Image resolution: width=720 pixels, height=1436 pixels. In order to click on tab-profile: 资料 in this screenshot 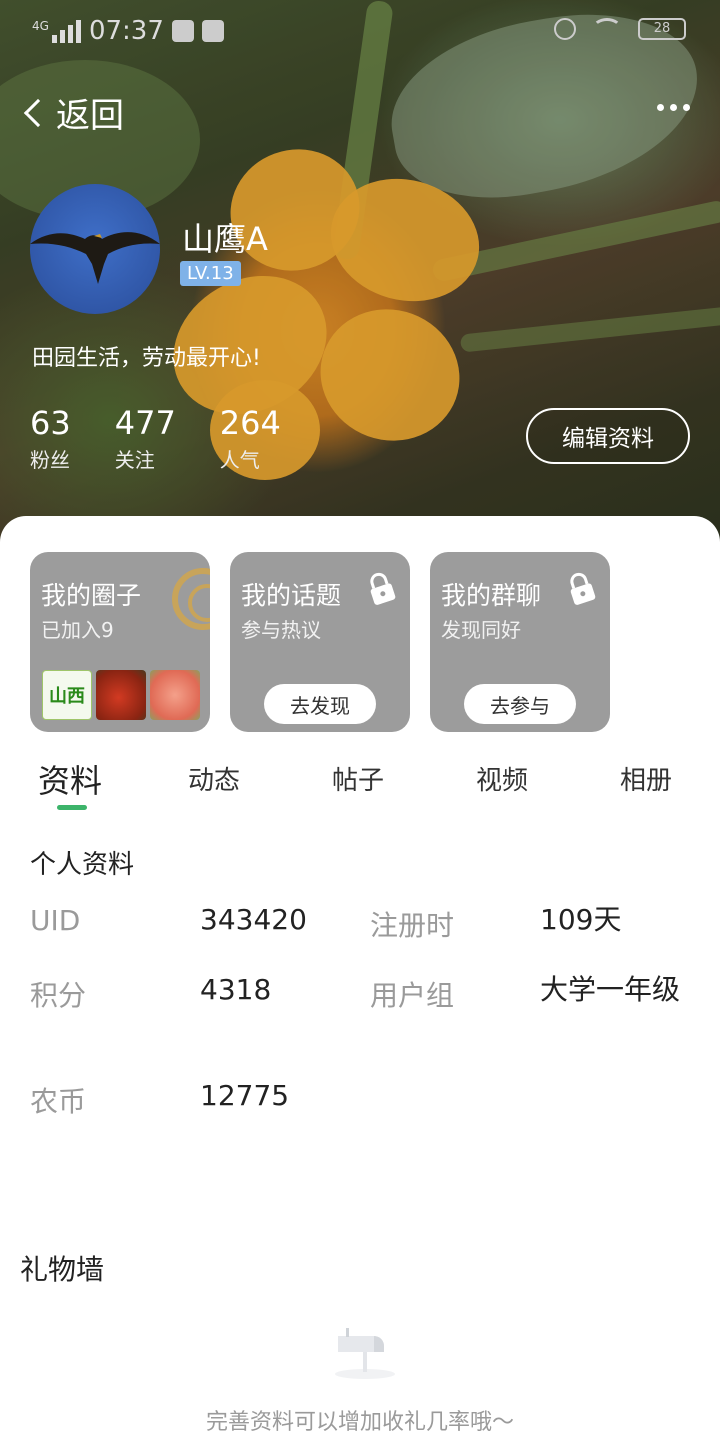, I will do `click(70, 779)`.